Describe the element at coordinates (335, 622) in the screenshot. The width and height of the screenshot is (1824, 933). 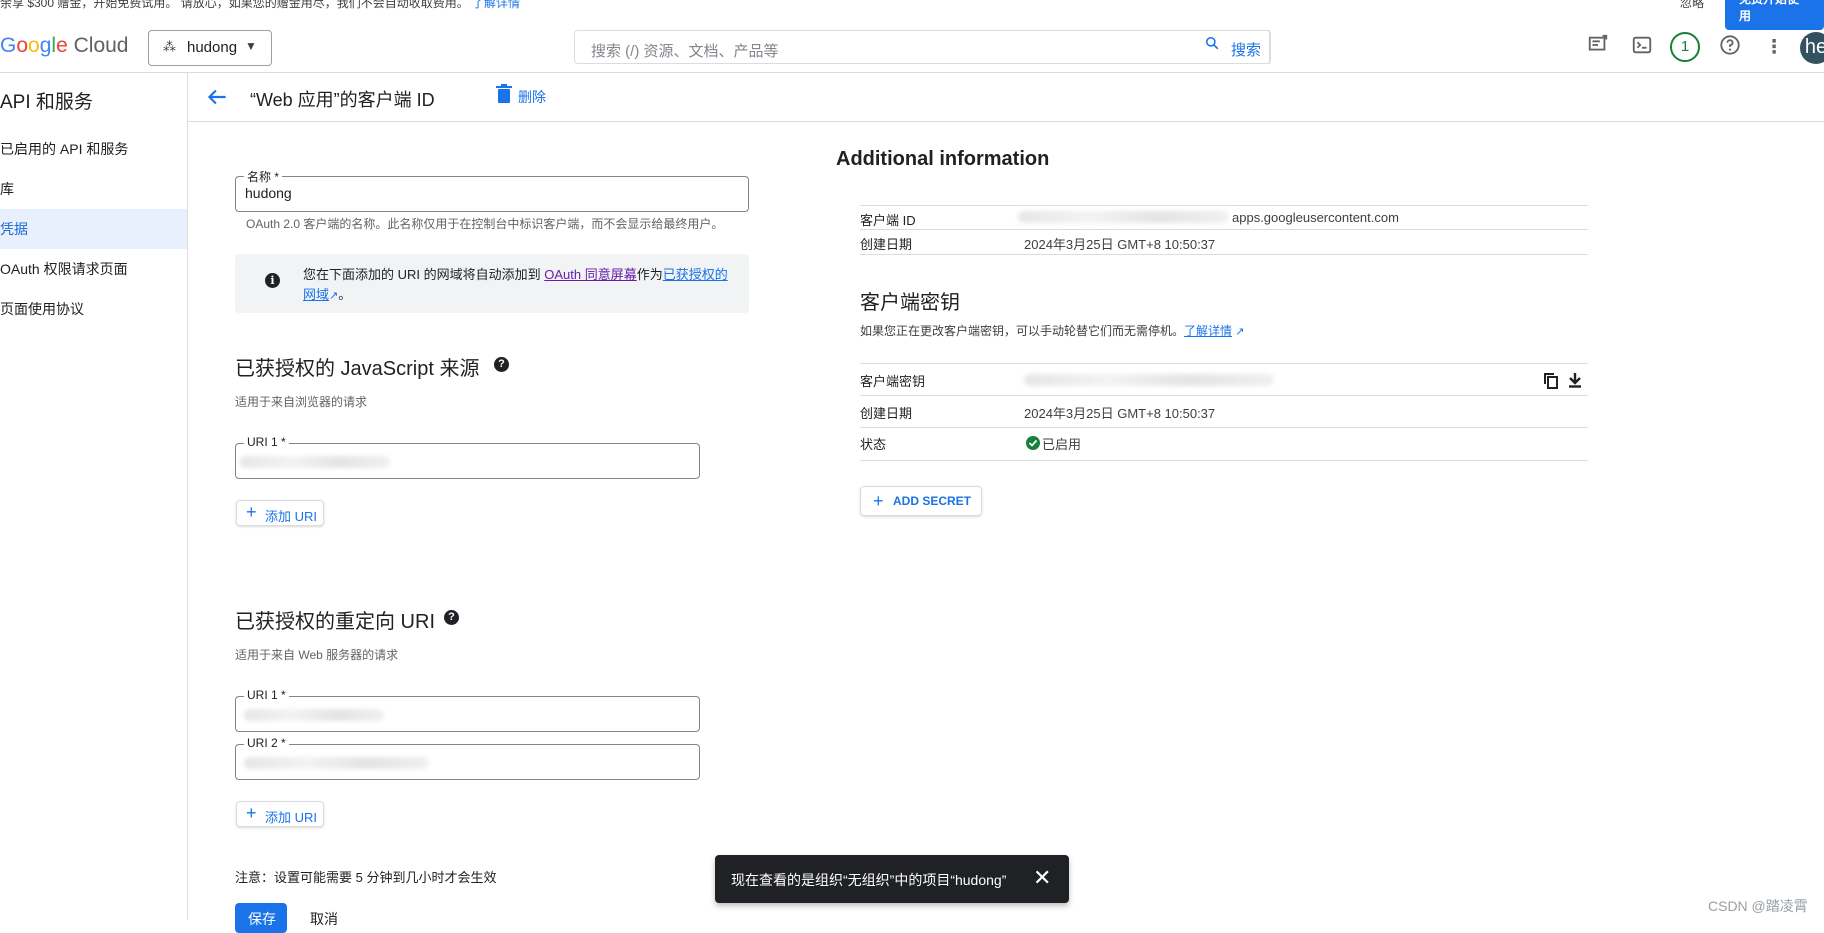
I see `redirect-uris-title: 已获授权的重定向 URI` at that location.